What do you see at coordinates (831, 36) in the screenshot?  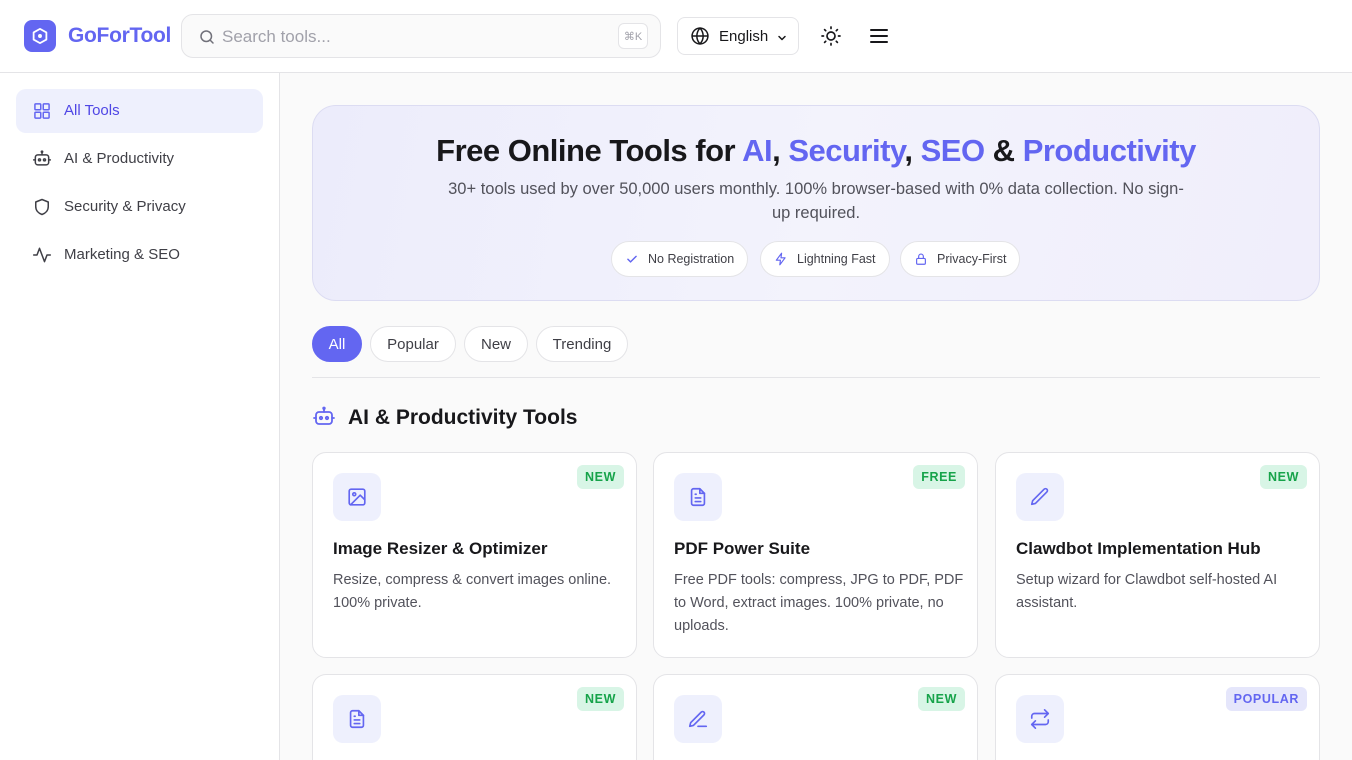 I see `theme-toggle-sun-icon` at bounding box center [831, 36].